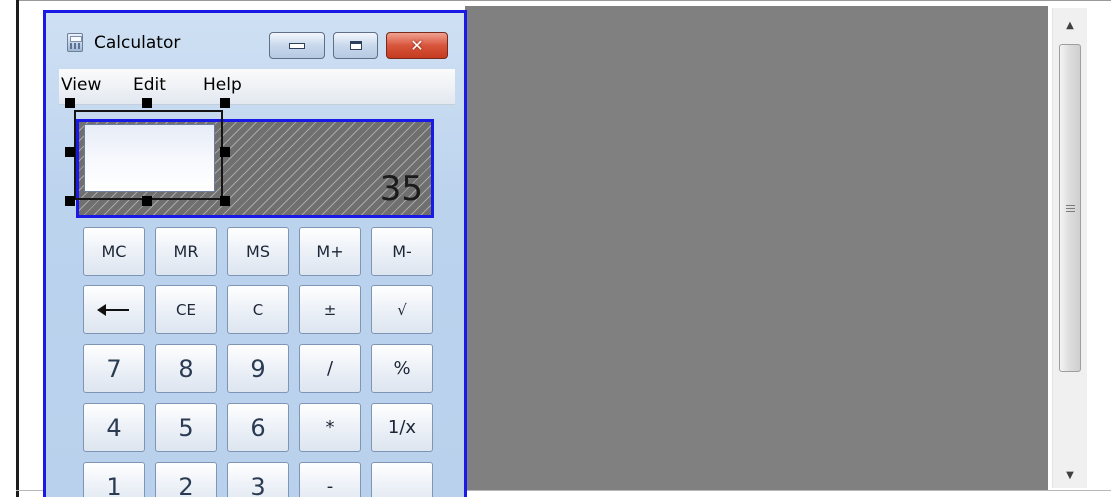 Image resolution: width=1111 pixels, height=497 pixels. Describe the element at coordinates (225, 152) in the screenshot. I see `resize-handle-right` at that location.